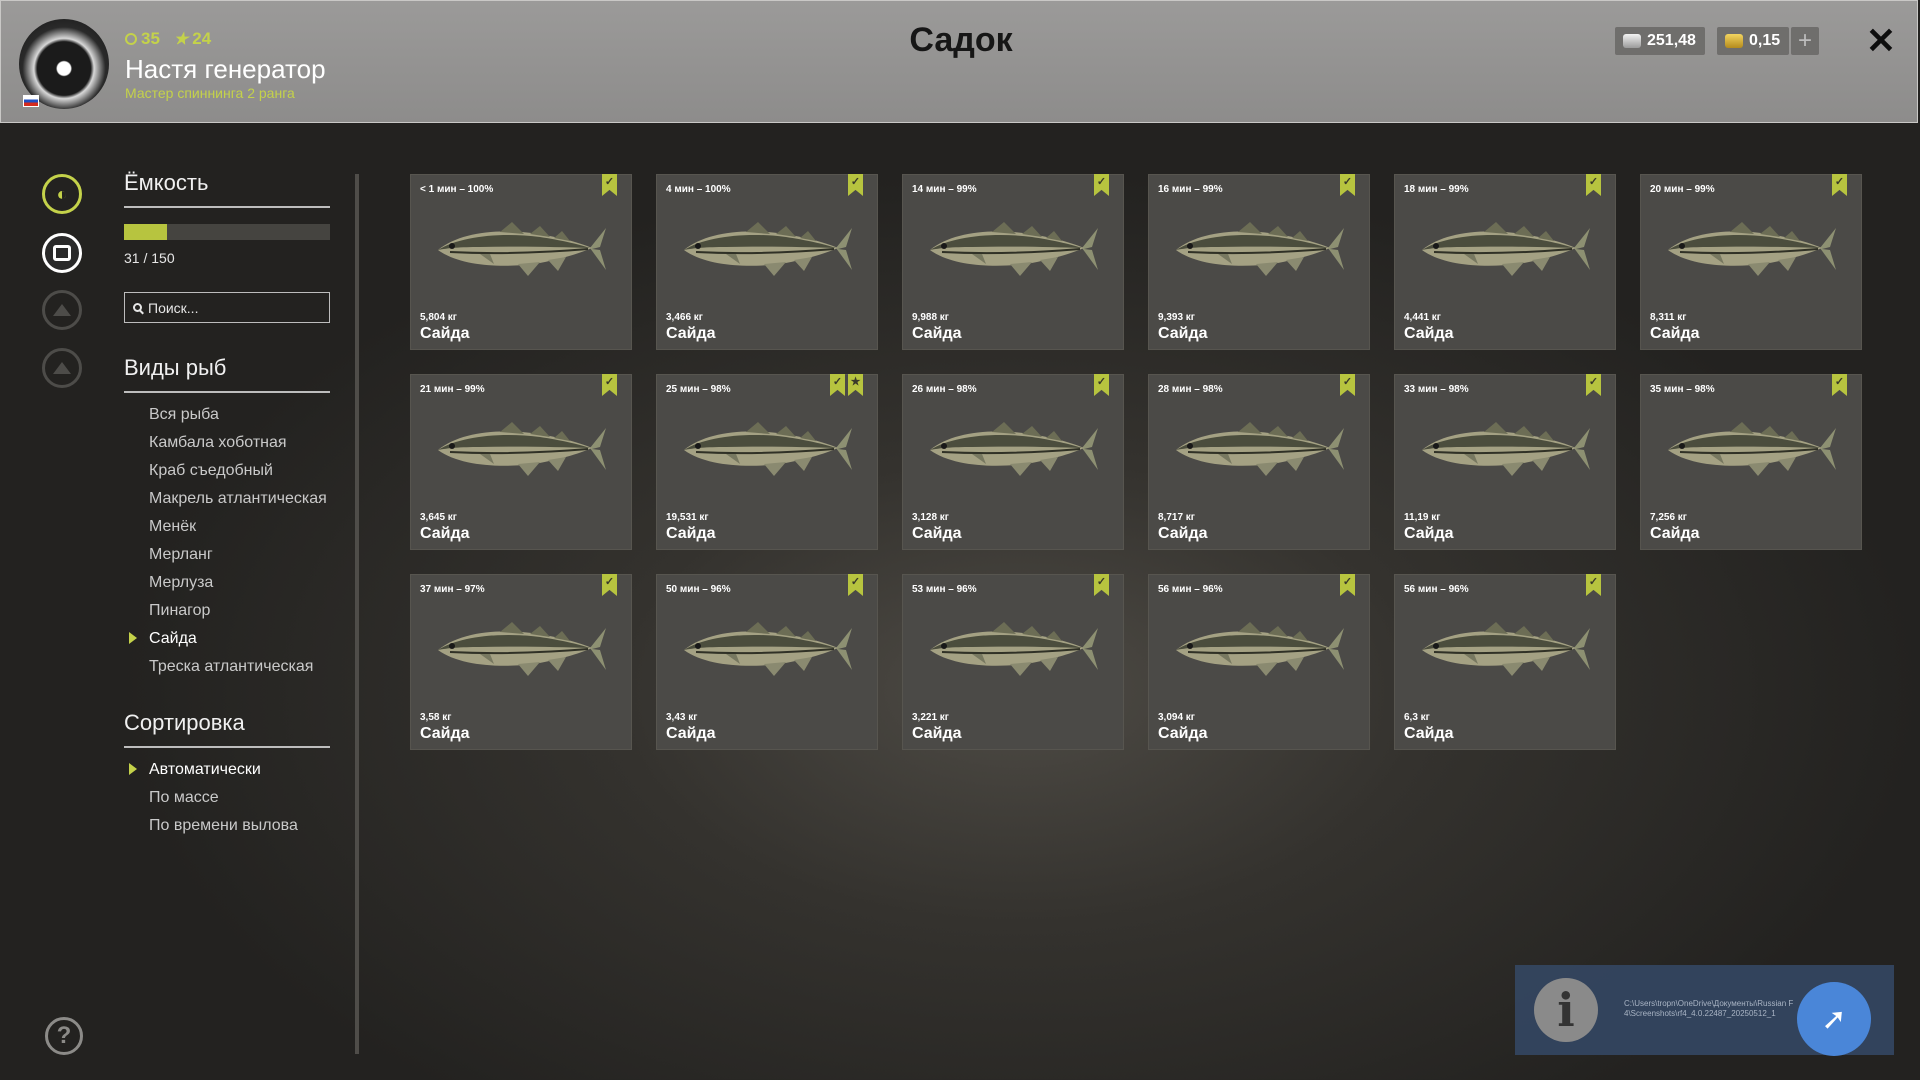 This screenshot has height=1080, width=1920. What do you see at coordinates (62, 253) in the screenshot?
I see `keepnet-icon` at bounding box center [62, 253].